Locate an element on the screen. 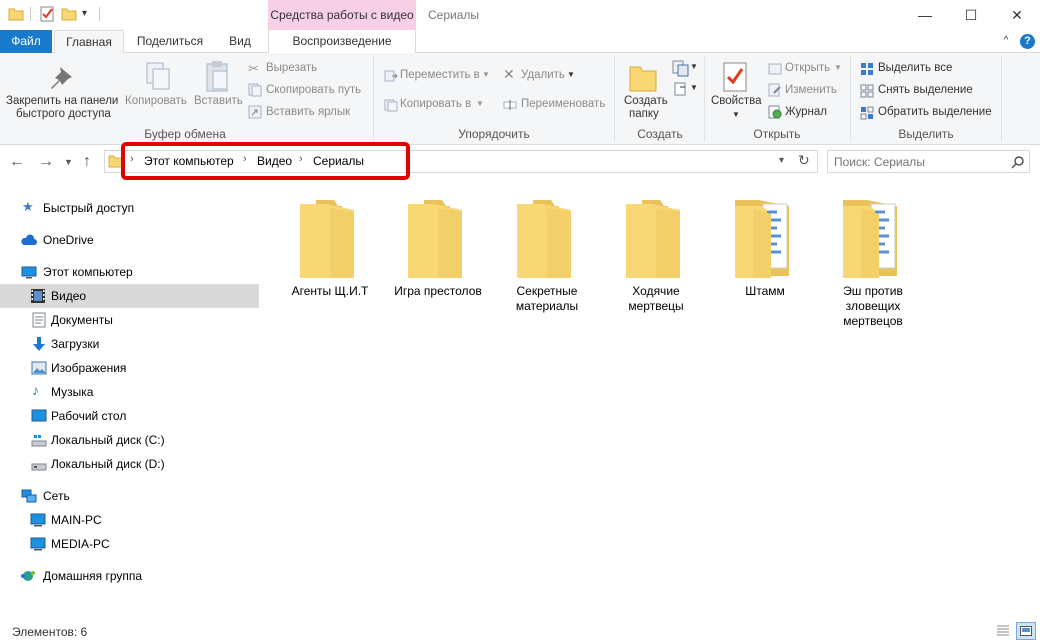 The height and width of the screenshot is (642, 1040). search-icon is located at coordinates (1018, 162).